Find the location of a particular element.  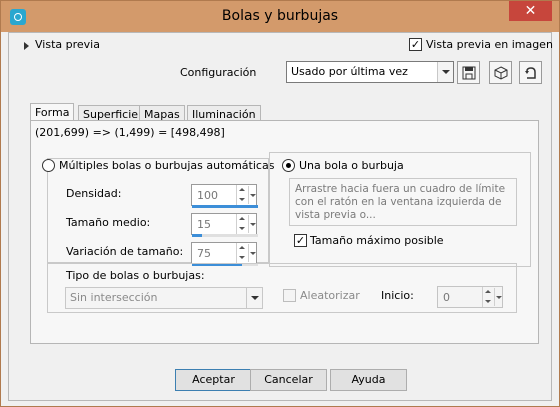

window-title: Bolas y burbujas is located at coordinates (280, 16).